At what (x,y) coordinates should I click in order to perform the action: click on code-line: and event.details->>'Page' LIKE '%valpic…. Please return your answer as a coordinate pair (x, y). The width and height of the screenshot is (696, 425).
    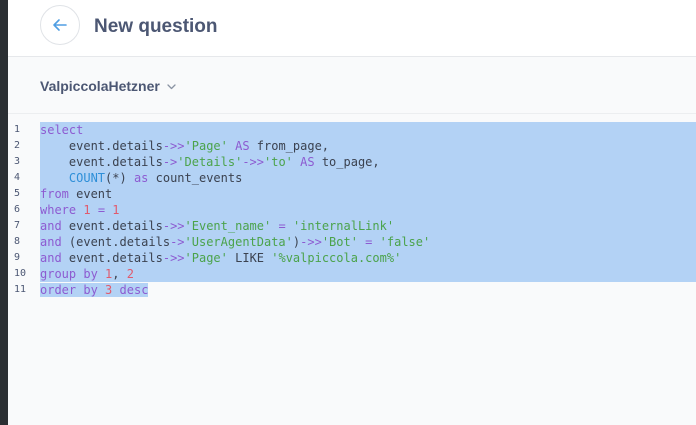
    Looking at the image, I should click on (368, 258).